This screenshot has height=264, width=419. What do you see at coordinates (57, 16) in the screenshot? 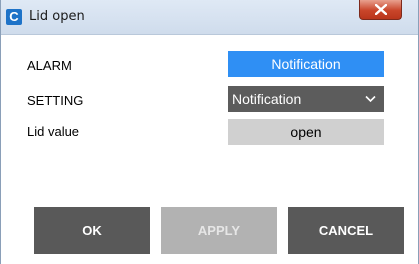
I see `window-title: Lid open` at bounding box center [57, 16].